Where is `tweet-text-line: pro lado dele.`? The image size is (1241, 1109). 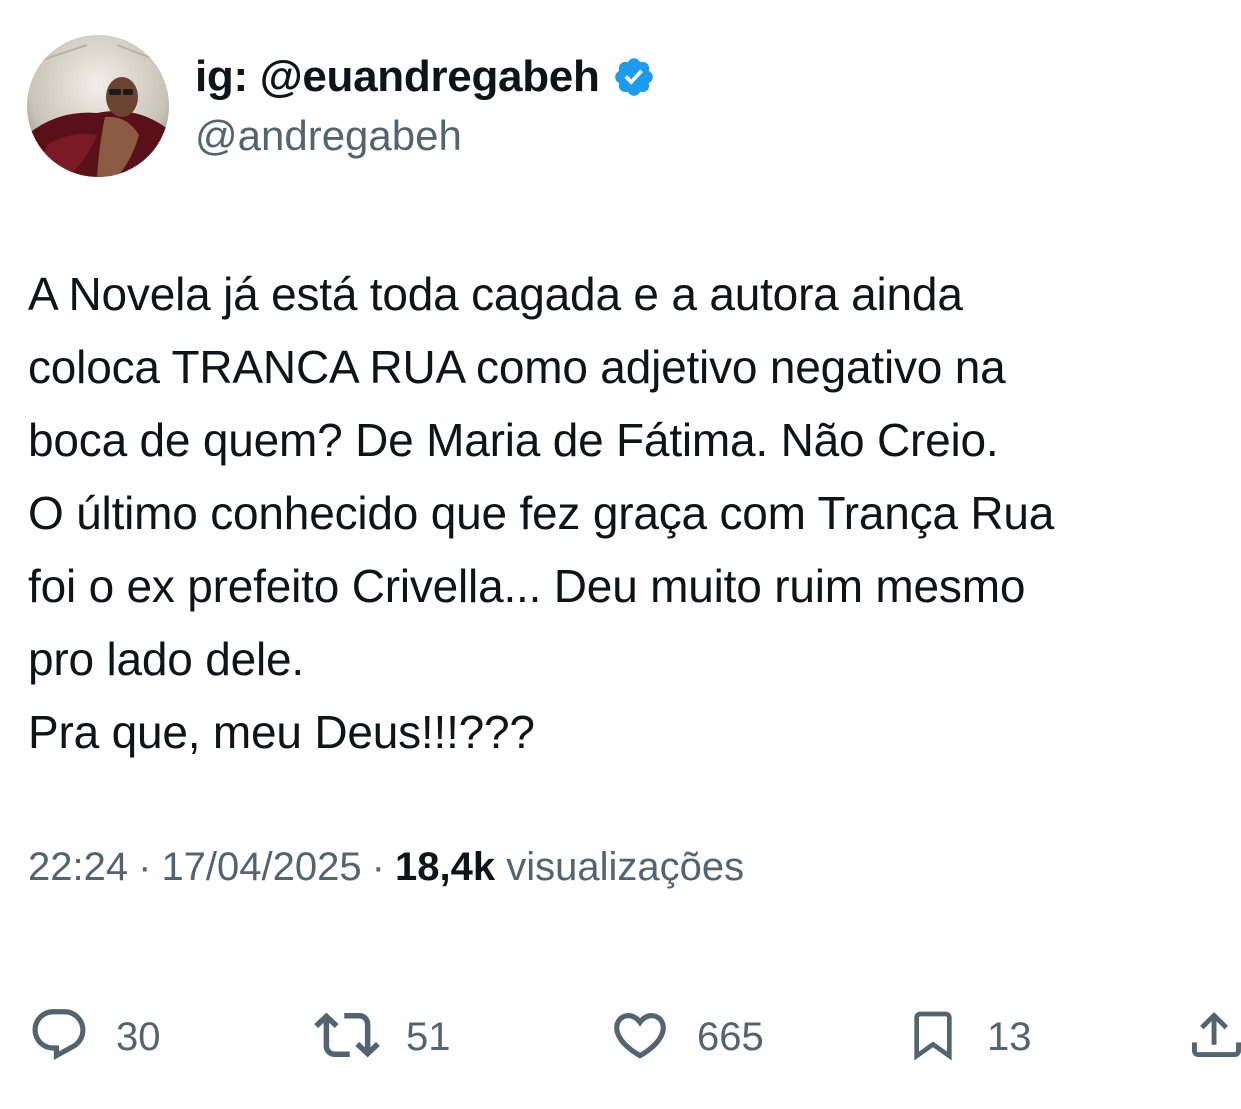
tweet-text-line: pro lado dele. is located at coordinates (166, 659).